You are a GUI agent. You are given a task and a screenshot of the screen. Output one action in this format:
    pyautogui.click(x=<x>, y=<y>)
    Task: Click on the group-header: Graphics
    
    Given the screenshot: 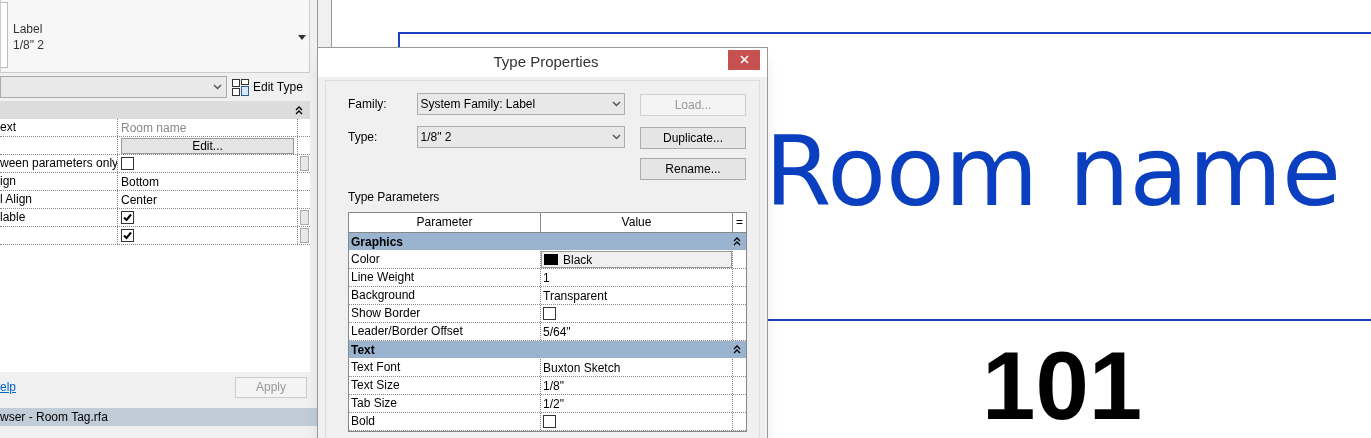 What is the action you would take?
    pyautogui.click(x=547, y=242)
    